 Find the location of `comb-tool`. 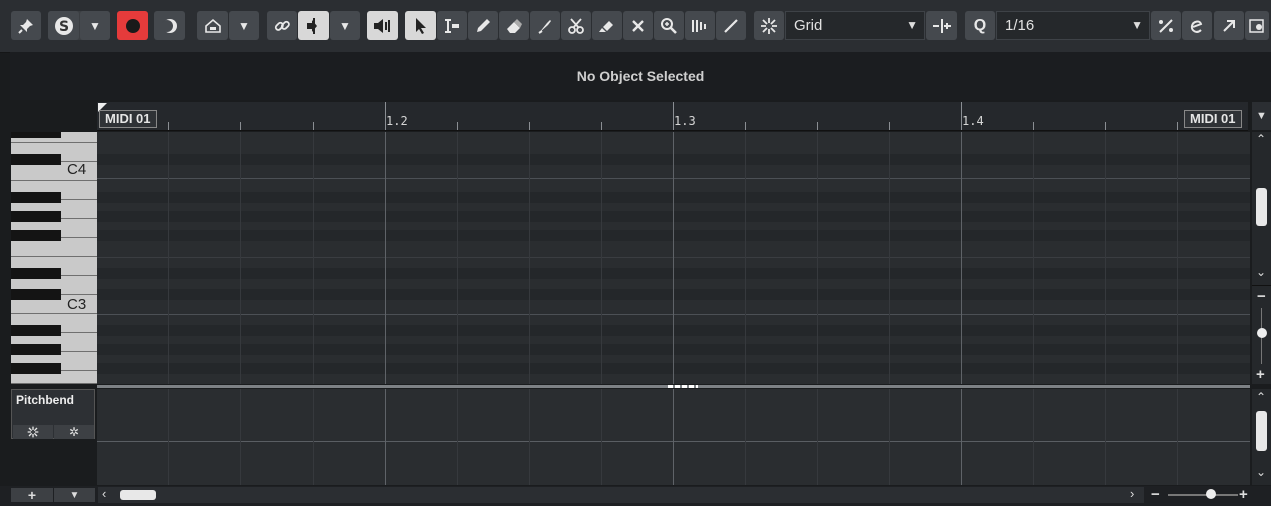

comb-tool is located at coordinates (700, 25).